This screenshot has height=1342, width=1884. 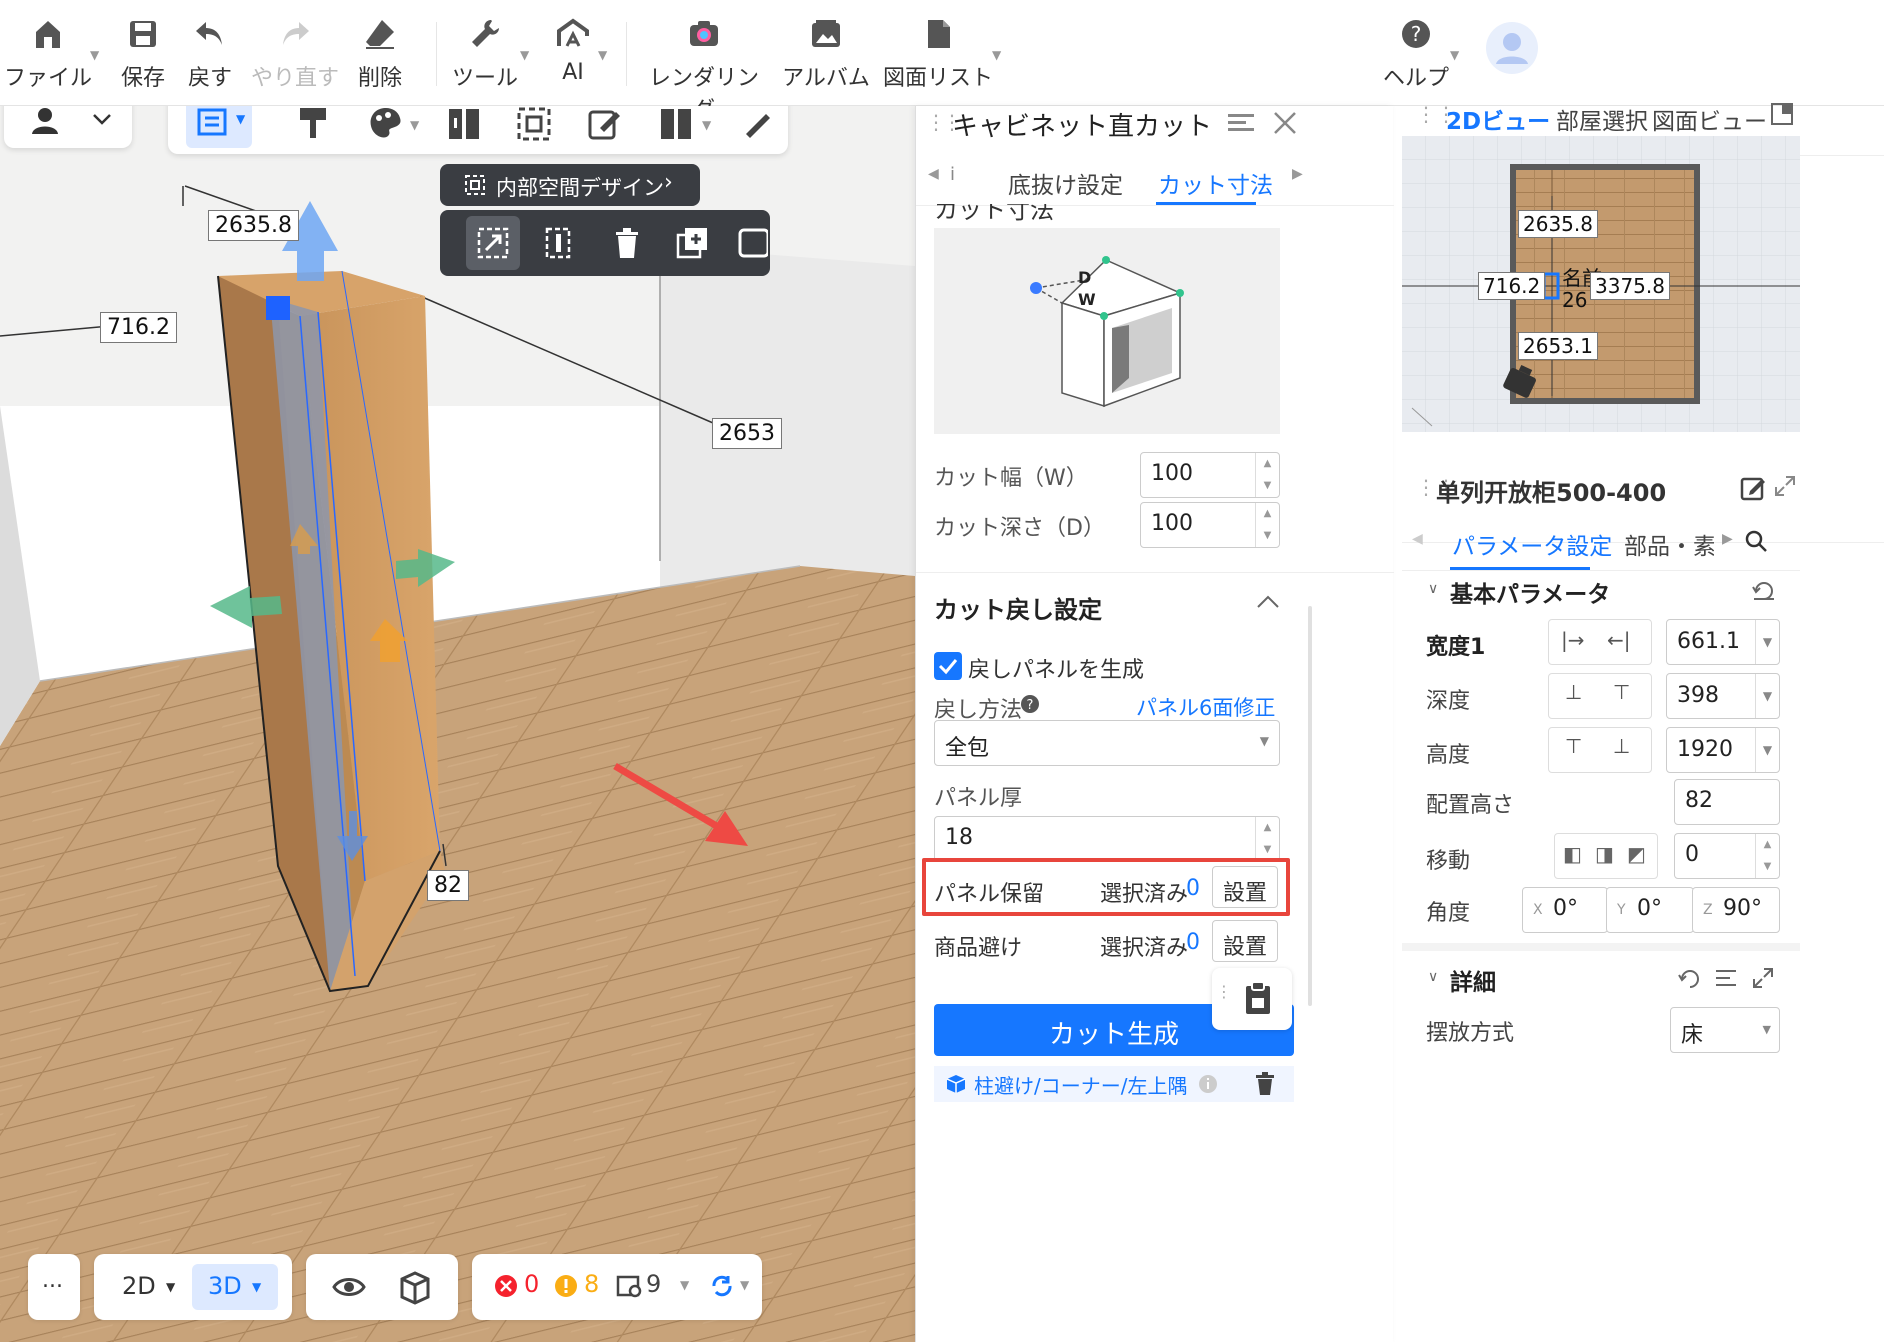 What do you see at coordinates (493, 243) in the screenshot?
I see `resize-tool-active` at bounding box center [493, 243].